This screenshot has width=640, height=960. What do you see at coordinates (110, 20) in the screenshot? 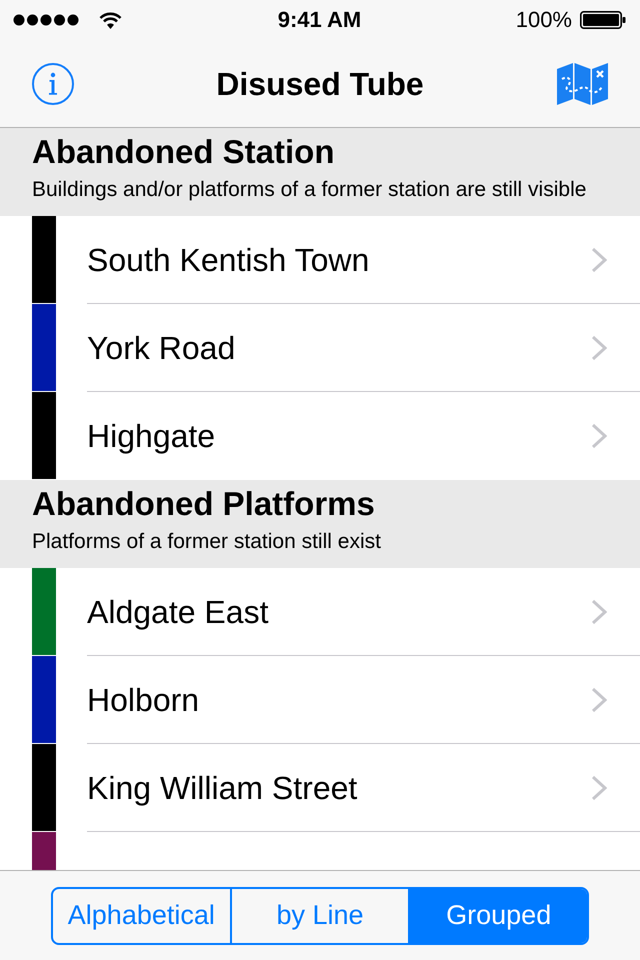
I see `wifi-icon` at bounding box center [110, 20].